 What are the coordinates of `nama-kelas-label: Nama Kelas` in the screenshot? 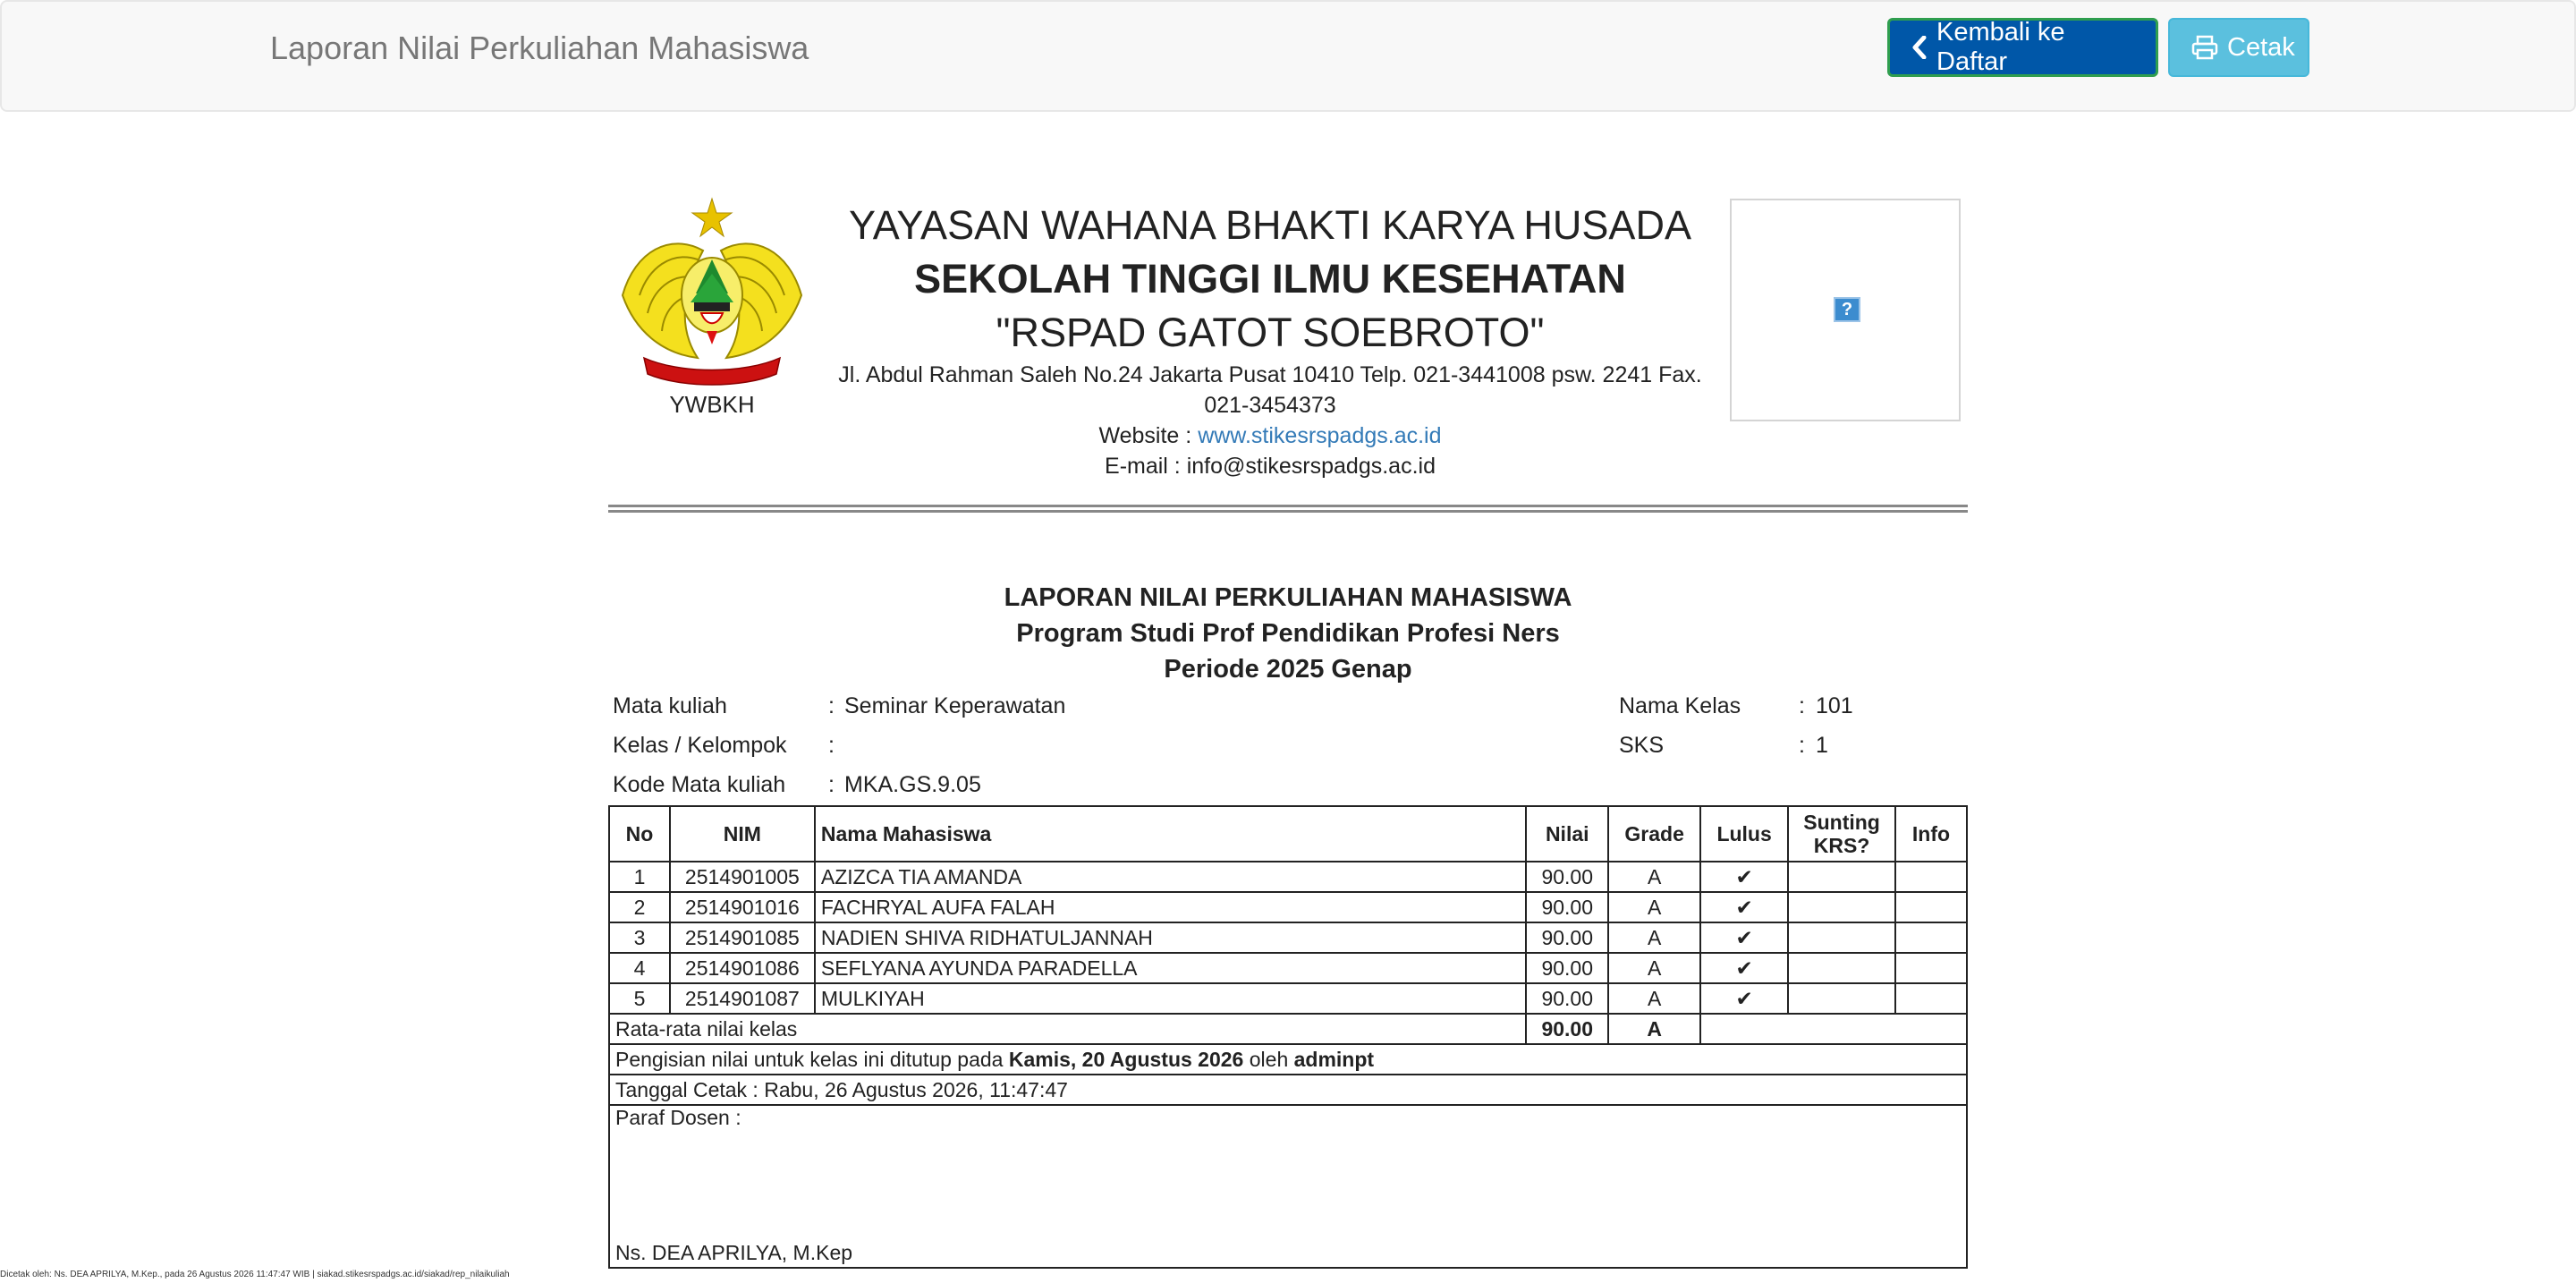 It's located at (1680, 705).